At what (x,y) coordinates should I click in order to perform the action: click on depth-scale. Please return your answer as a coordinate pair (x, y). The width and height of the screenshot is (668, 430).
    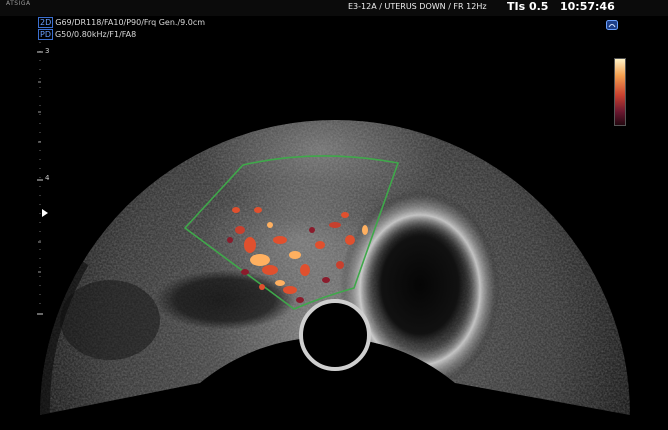
    Looking at the image, I should click on (40, 178).